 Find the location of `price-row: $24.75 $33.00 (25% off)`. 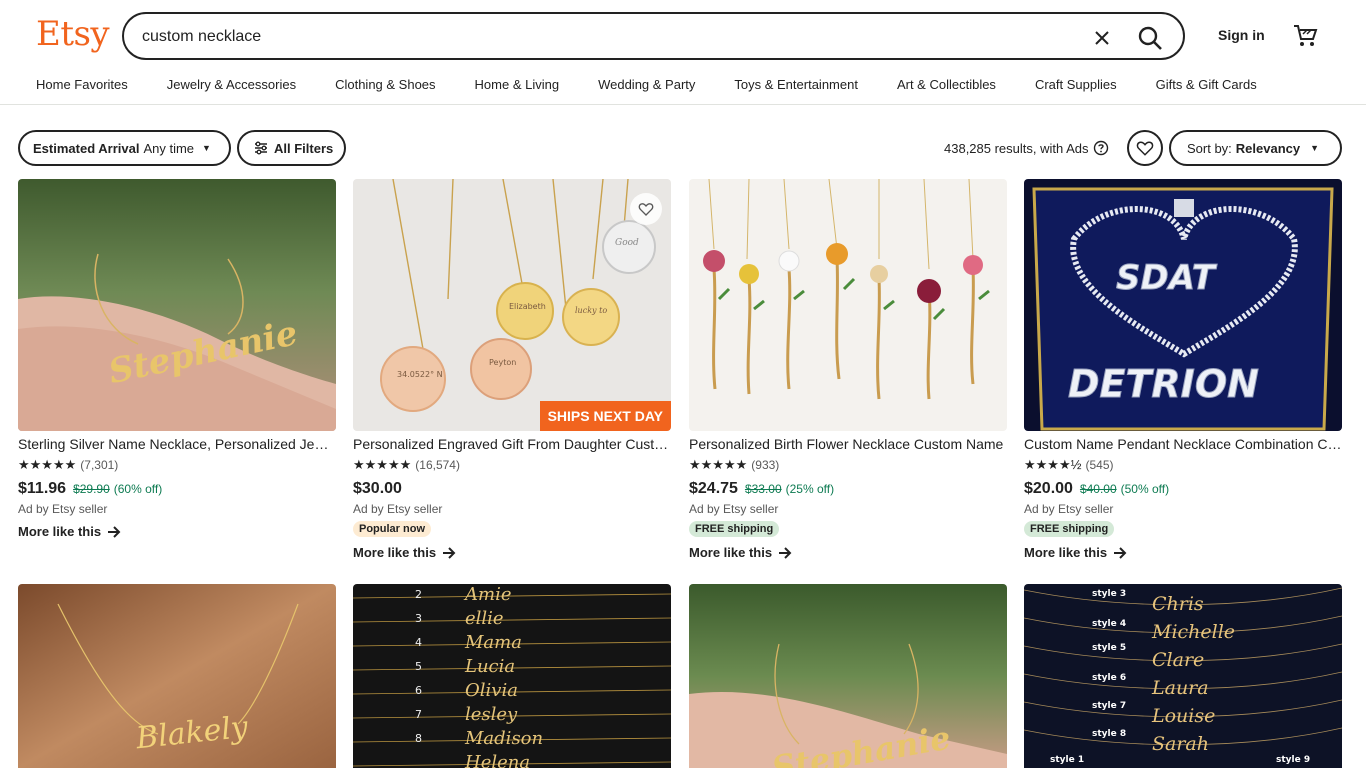

price-row: $24.75 $33.00 (25% off) is located at coordinates (848, 489).